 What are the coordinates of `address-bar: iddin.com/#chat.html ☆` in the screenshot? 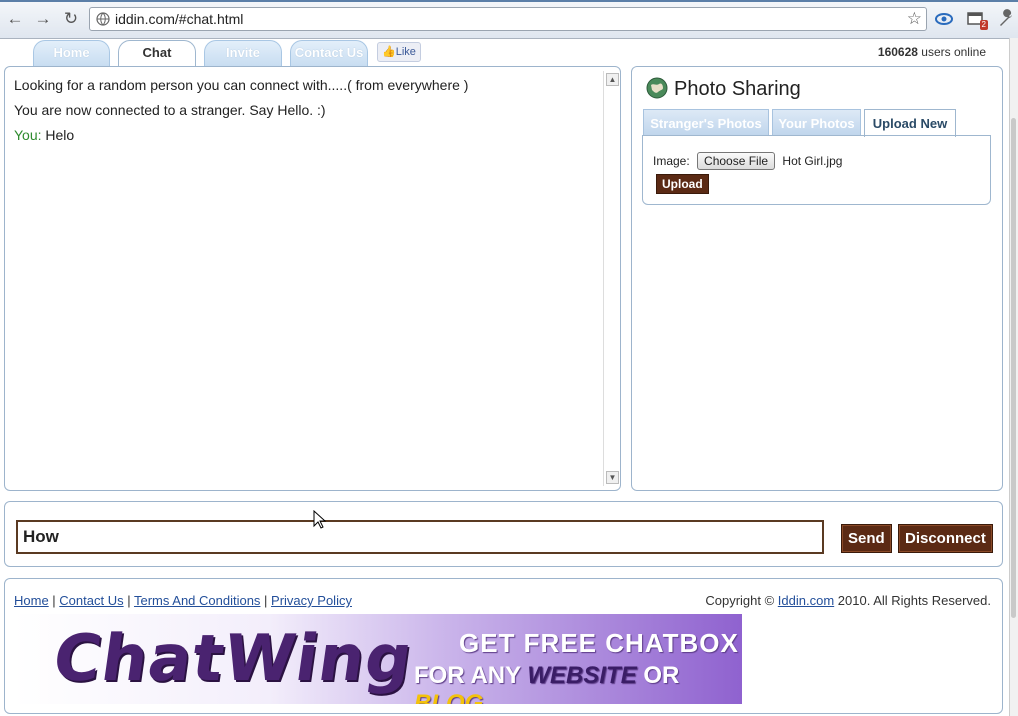 It's located at (508, 19).